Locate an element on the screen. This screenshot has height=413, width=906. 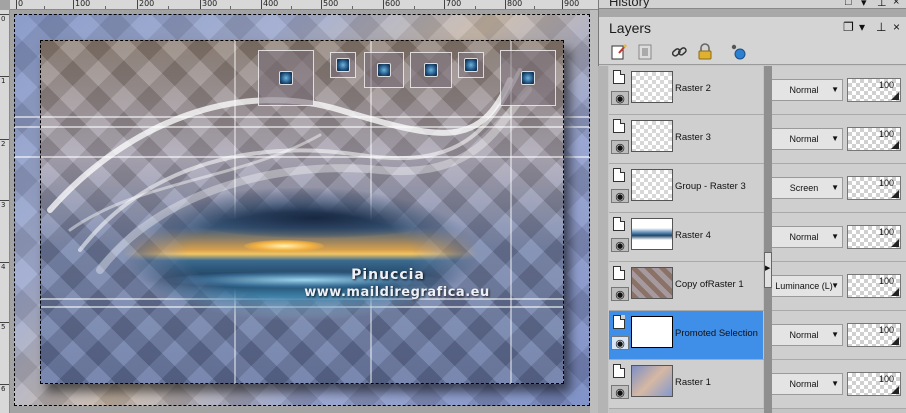
layer-properties-button is located at coordinates (739, 52).